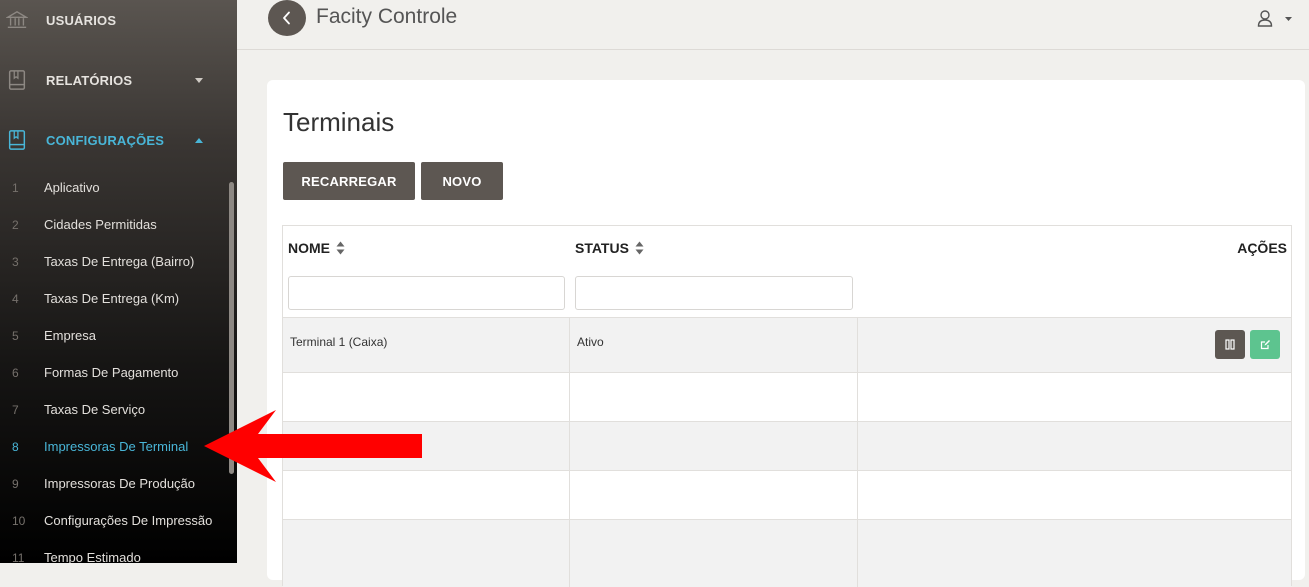 This screenshot has height=587, width=1309. What do you see at coordinates (590, 342) in the screenshot?
I see `cell-status: Ativo` at bounding box center [590, 342].